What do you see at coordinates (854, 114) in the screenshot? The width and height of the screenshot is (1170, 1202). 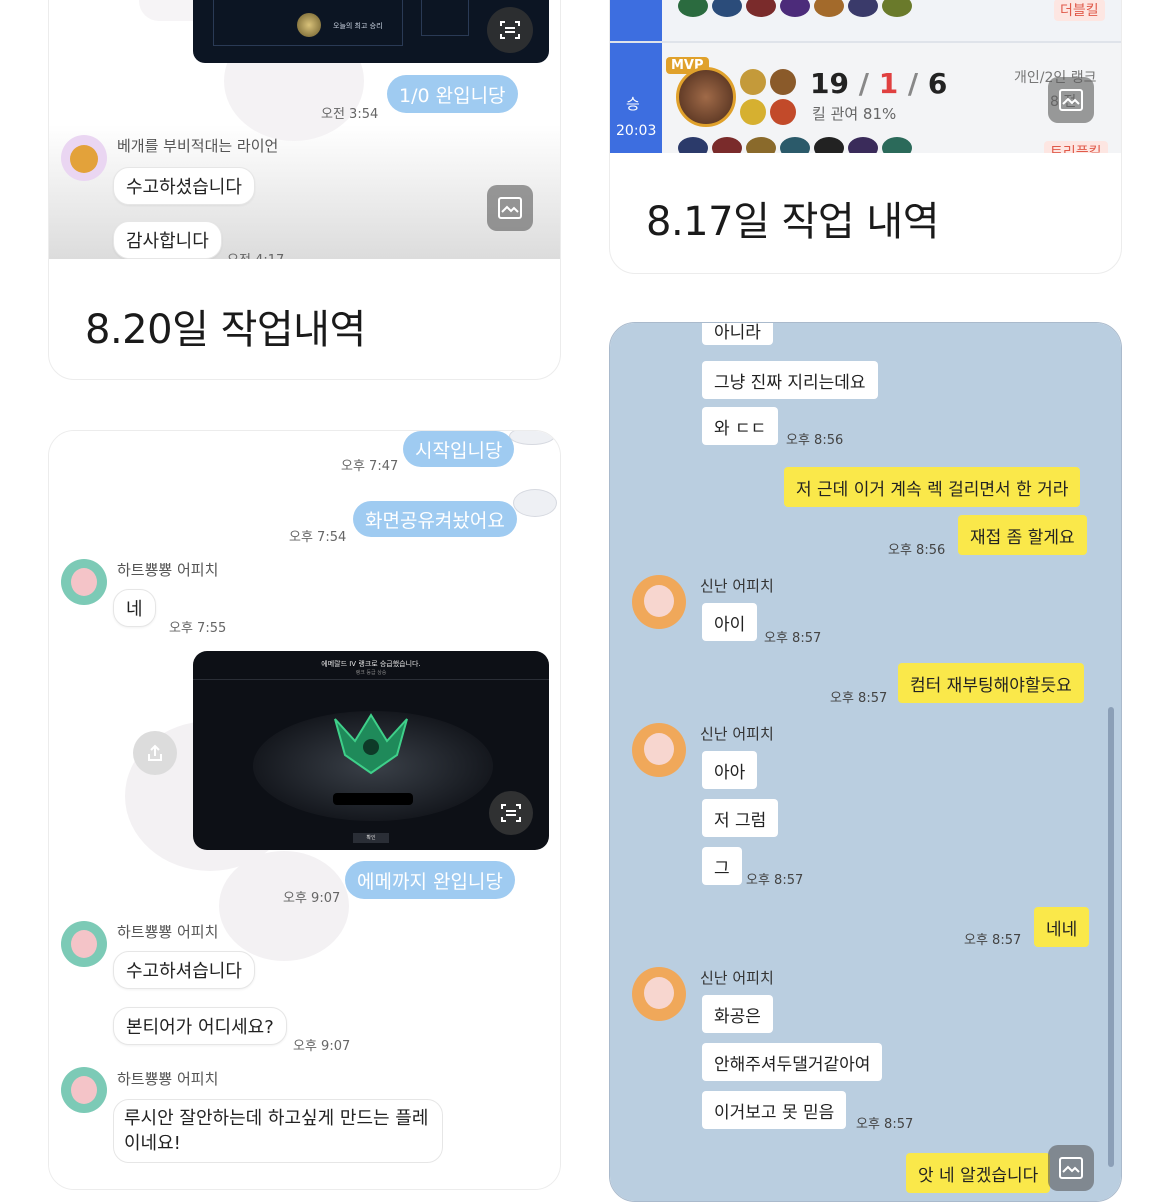 I see `kill-participation: 킬 관여 81%` at bounding box center [854, 114].